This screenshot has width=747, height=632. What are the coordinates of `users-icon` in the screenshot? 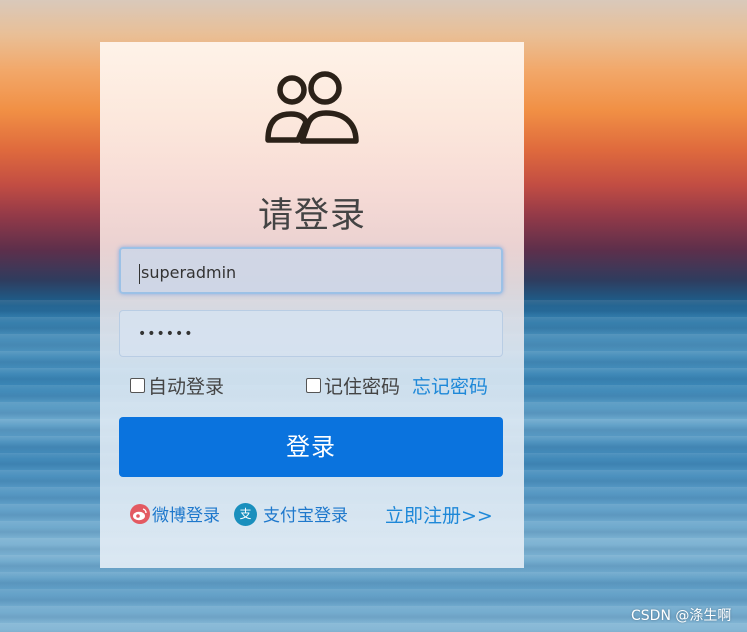 It's located at (312, 107).